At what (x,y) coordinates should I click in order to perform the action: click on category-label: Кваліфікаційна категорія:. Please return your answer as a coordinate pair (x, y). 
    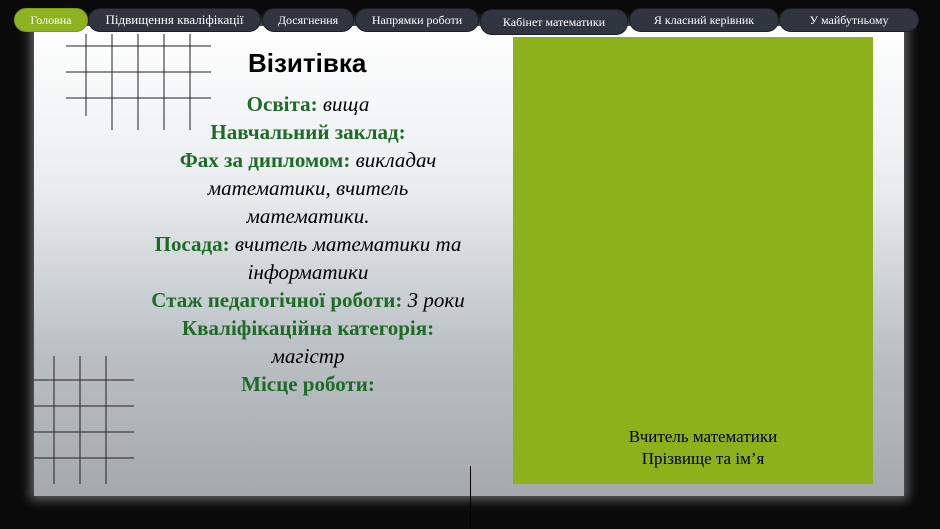
    Looking at the image, I should click on (308, 328).